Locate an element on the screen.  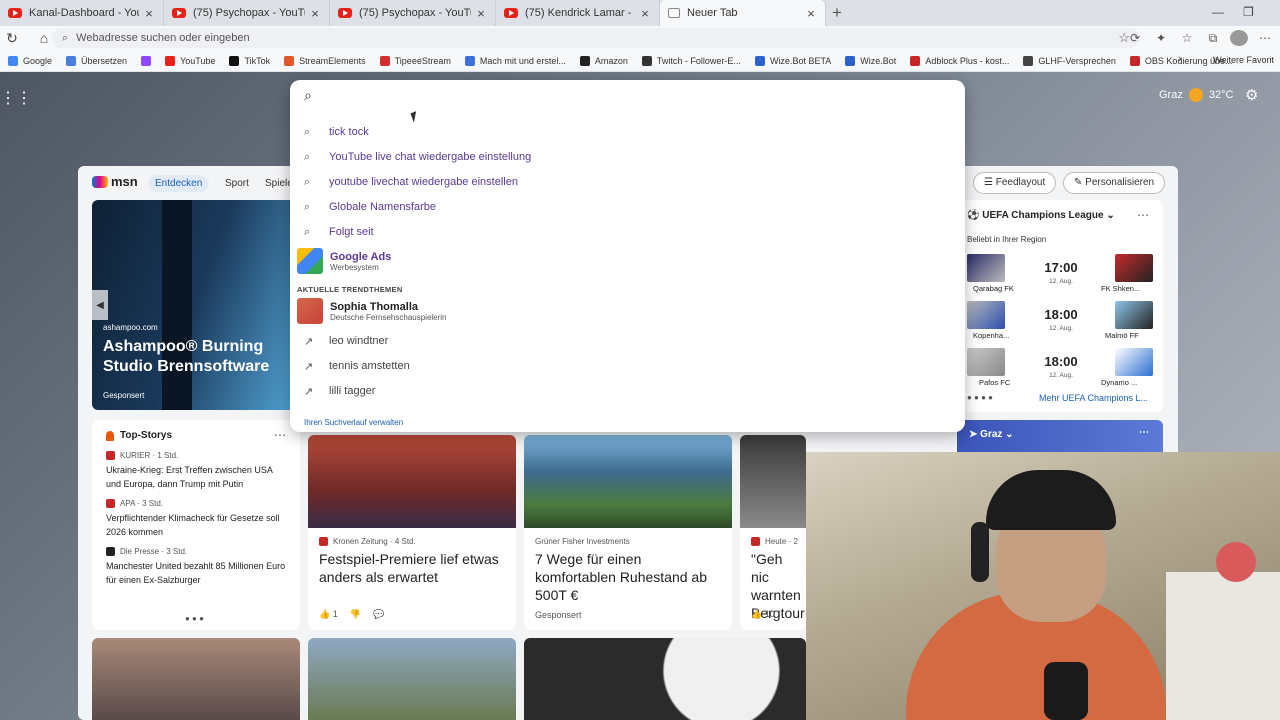
minimize-icon: — is located at coordinates (1218, 12).